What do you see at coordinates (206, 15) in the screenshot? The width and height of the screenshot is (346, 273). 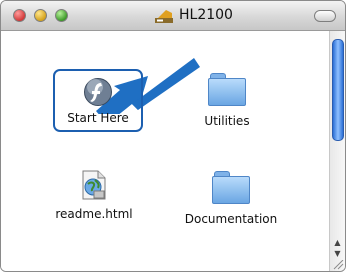 I see `window-title: HL2100` at bounding box center [206, 15].